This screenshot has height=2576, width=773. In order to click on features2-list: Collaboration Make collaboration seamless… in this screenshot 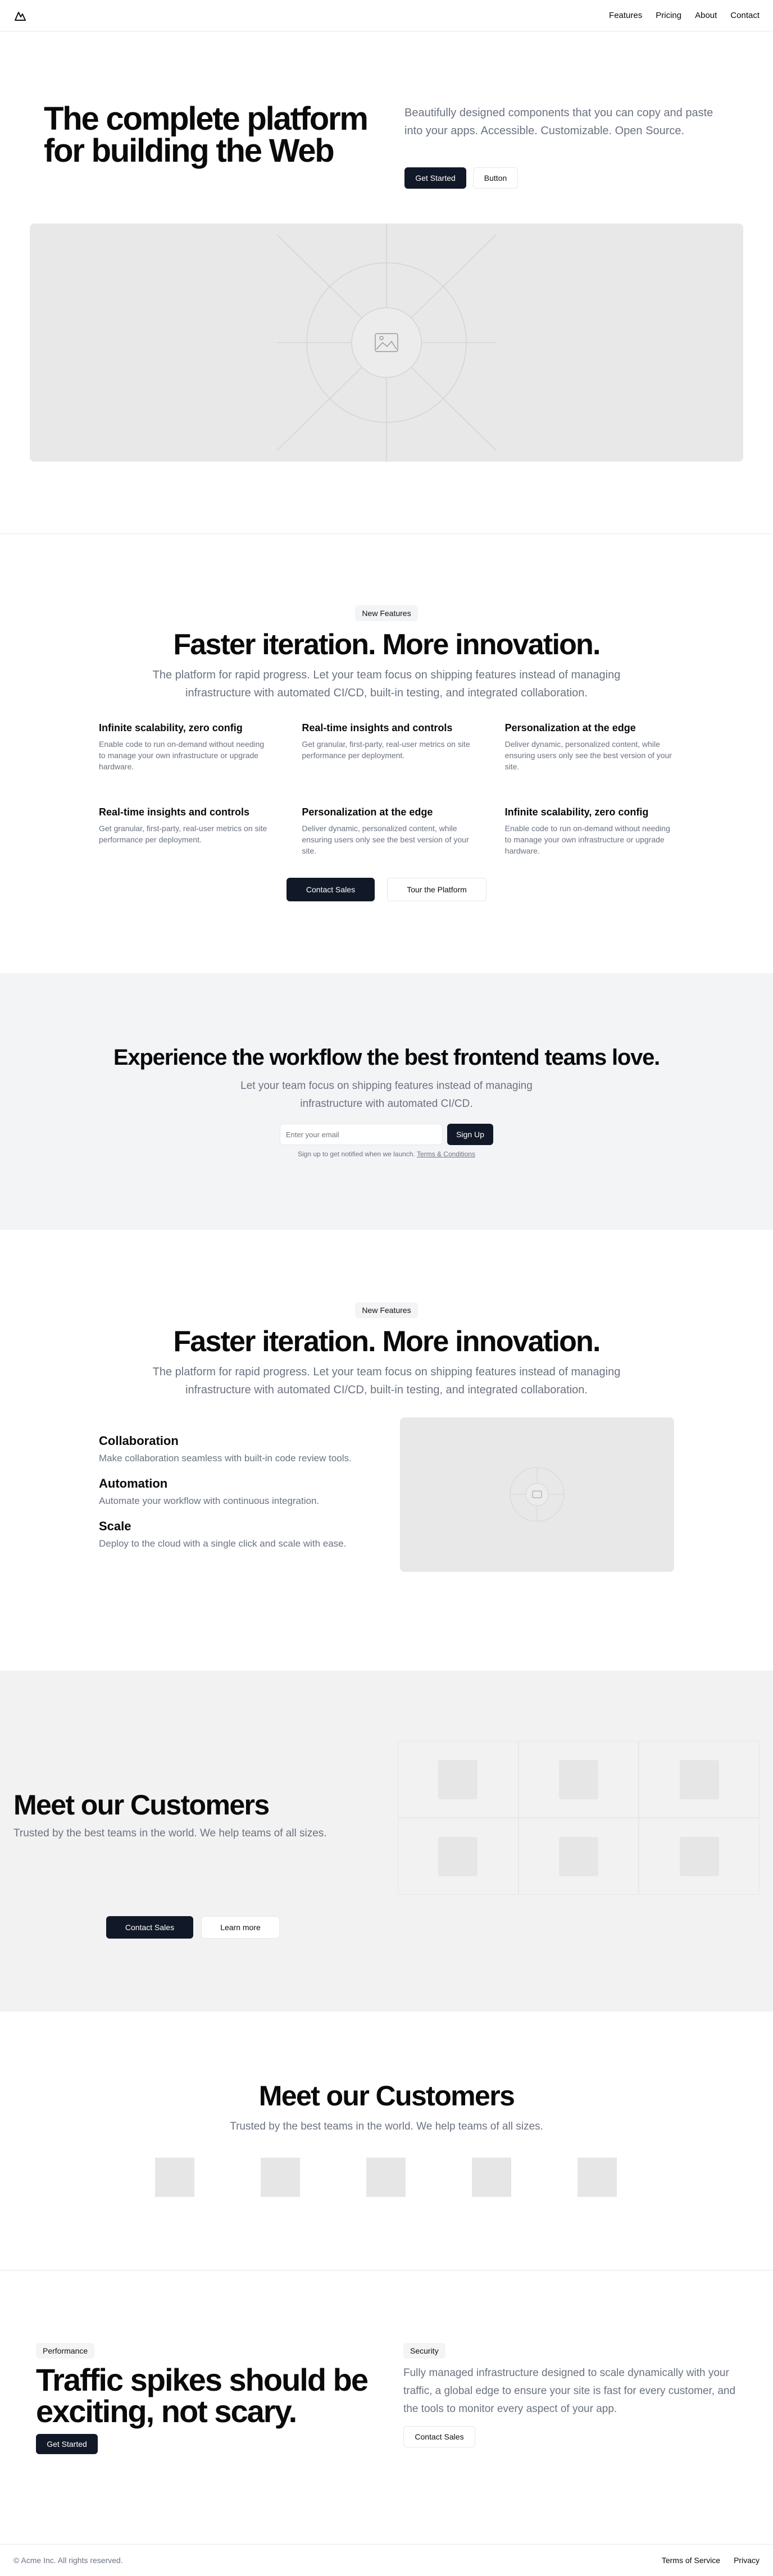, I will do `click(256, 1491)`.